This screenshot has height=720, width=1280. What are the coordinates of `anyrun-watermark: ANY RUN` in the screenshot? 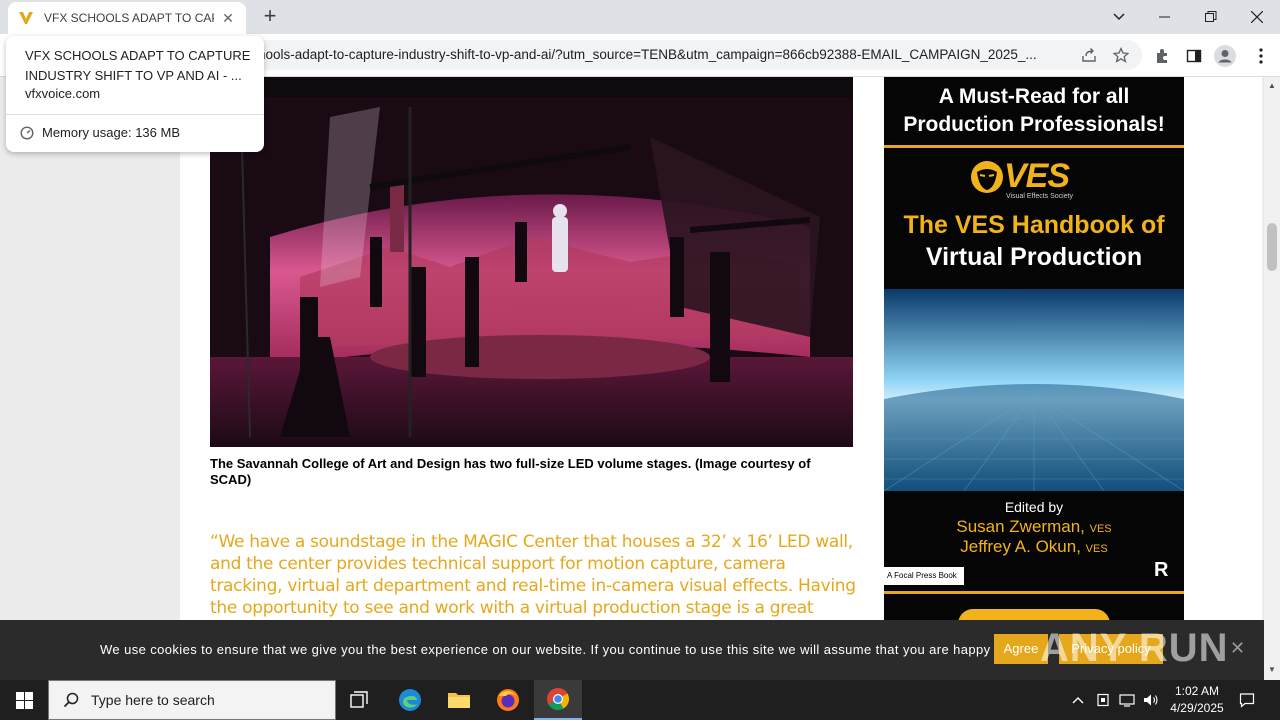 It's located at (1134, 648).